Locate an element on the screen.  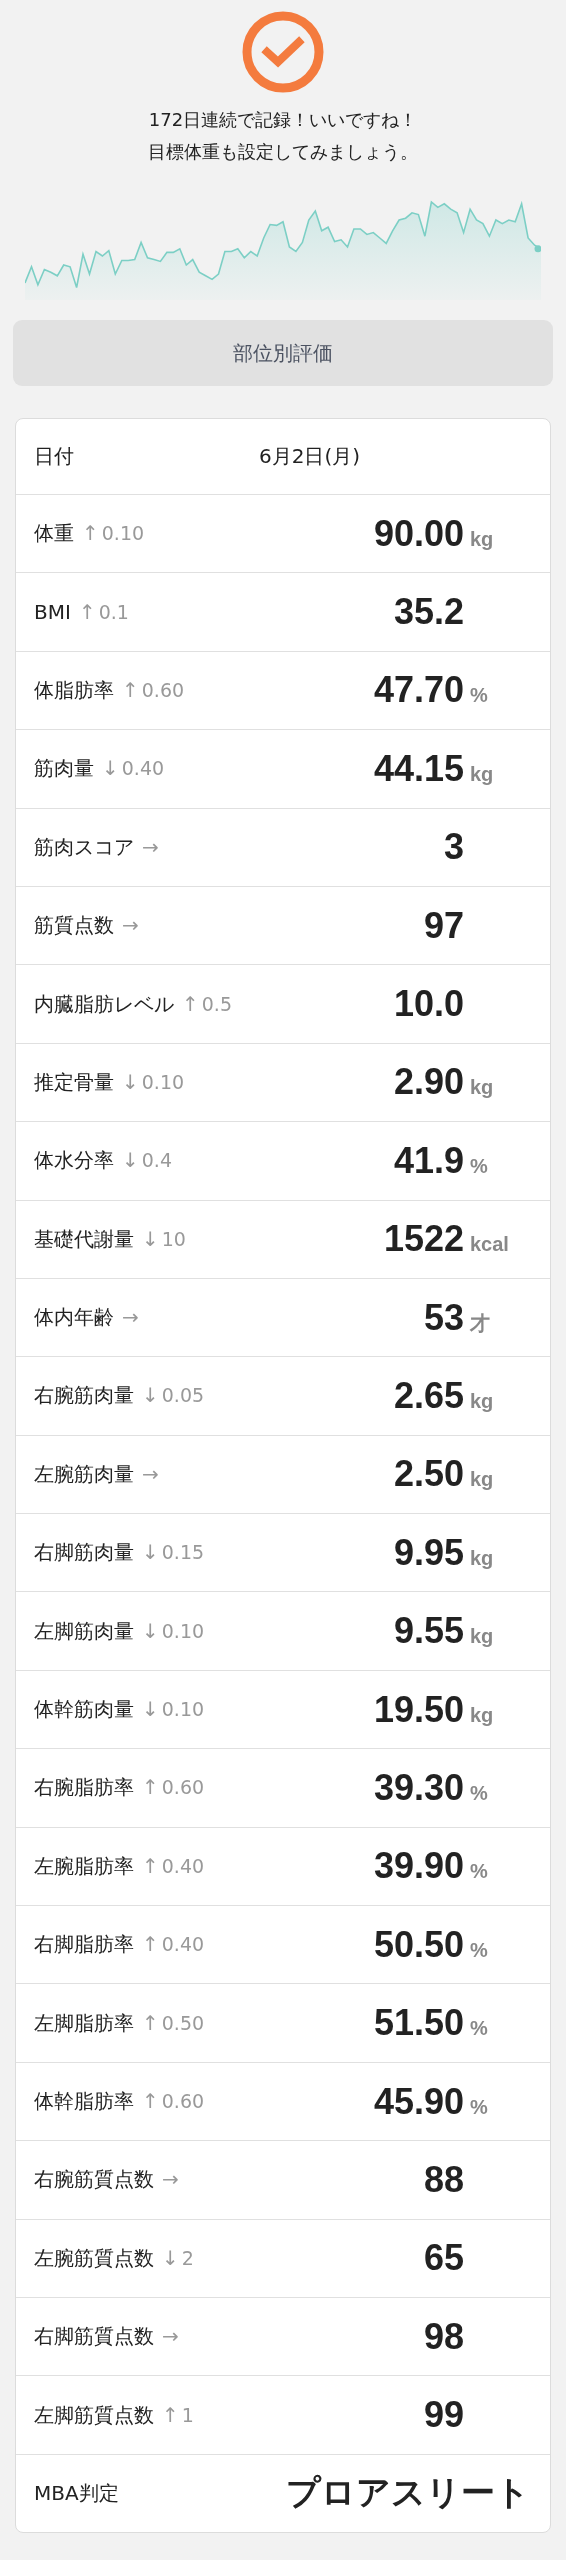
change-amount: 2 is located at coordinates (187, 2257).